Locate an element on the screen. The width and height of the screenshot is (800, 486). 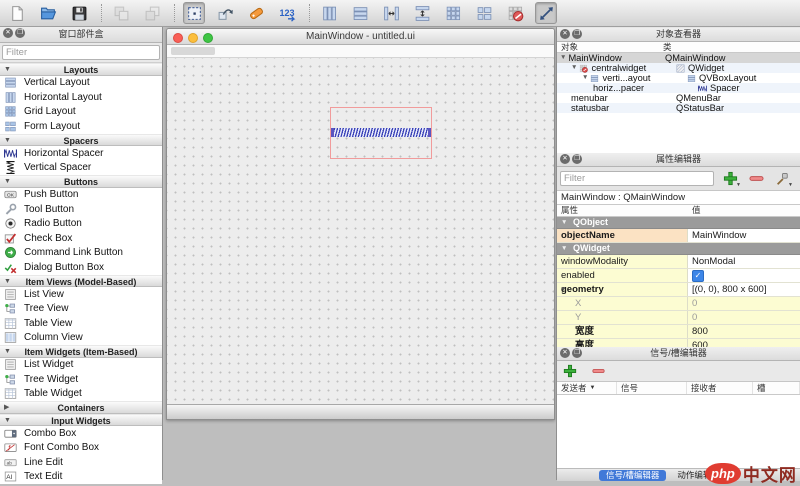
break-layout-button is located at coordinates (515, 13).